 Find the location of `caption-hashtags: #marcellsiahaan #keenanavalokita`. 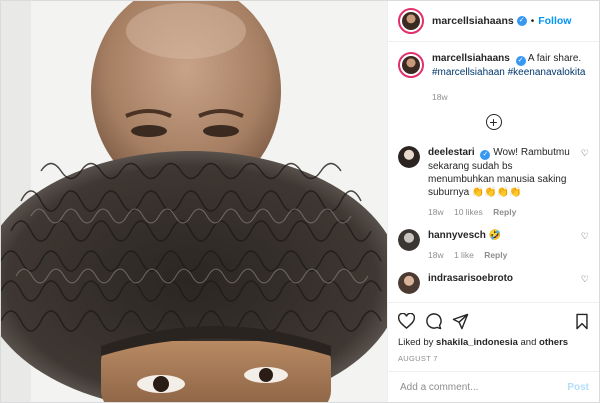

caption-hashtags: #marcellsiahaan #keenanavalokita is located at coordinates (508, 72).